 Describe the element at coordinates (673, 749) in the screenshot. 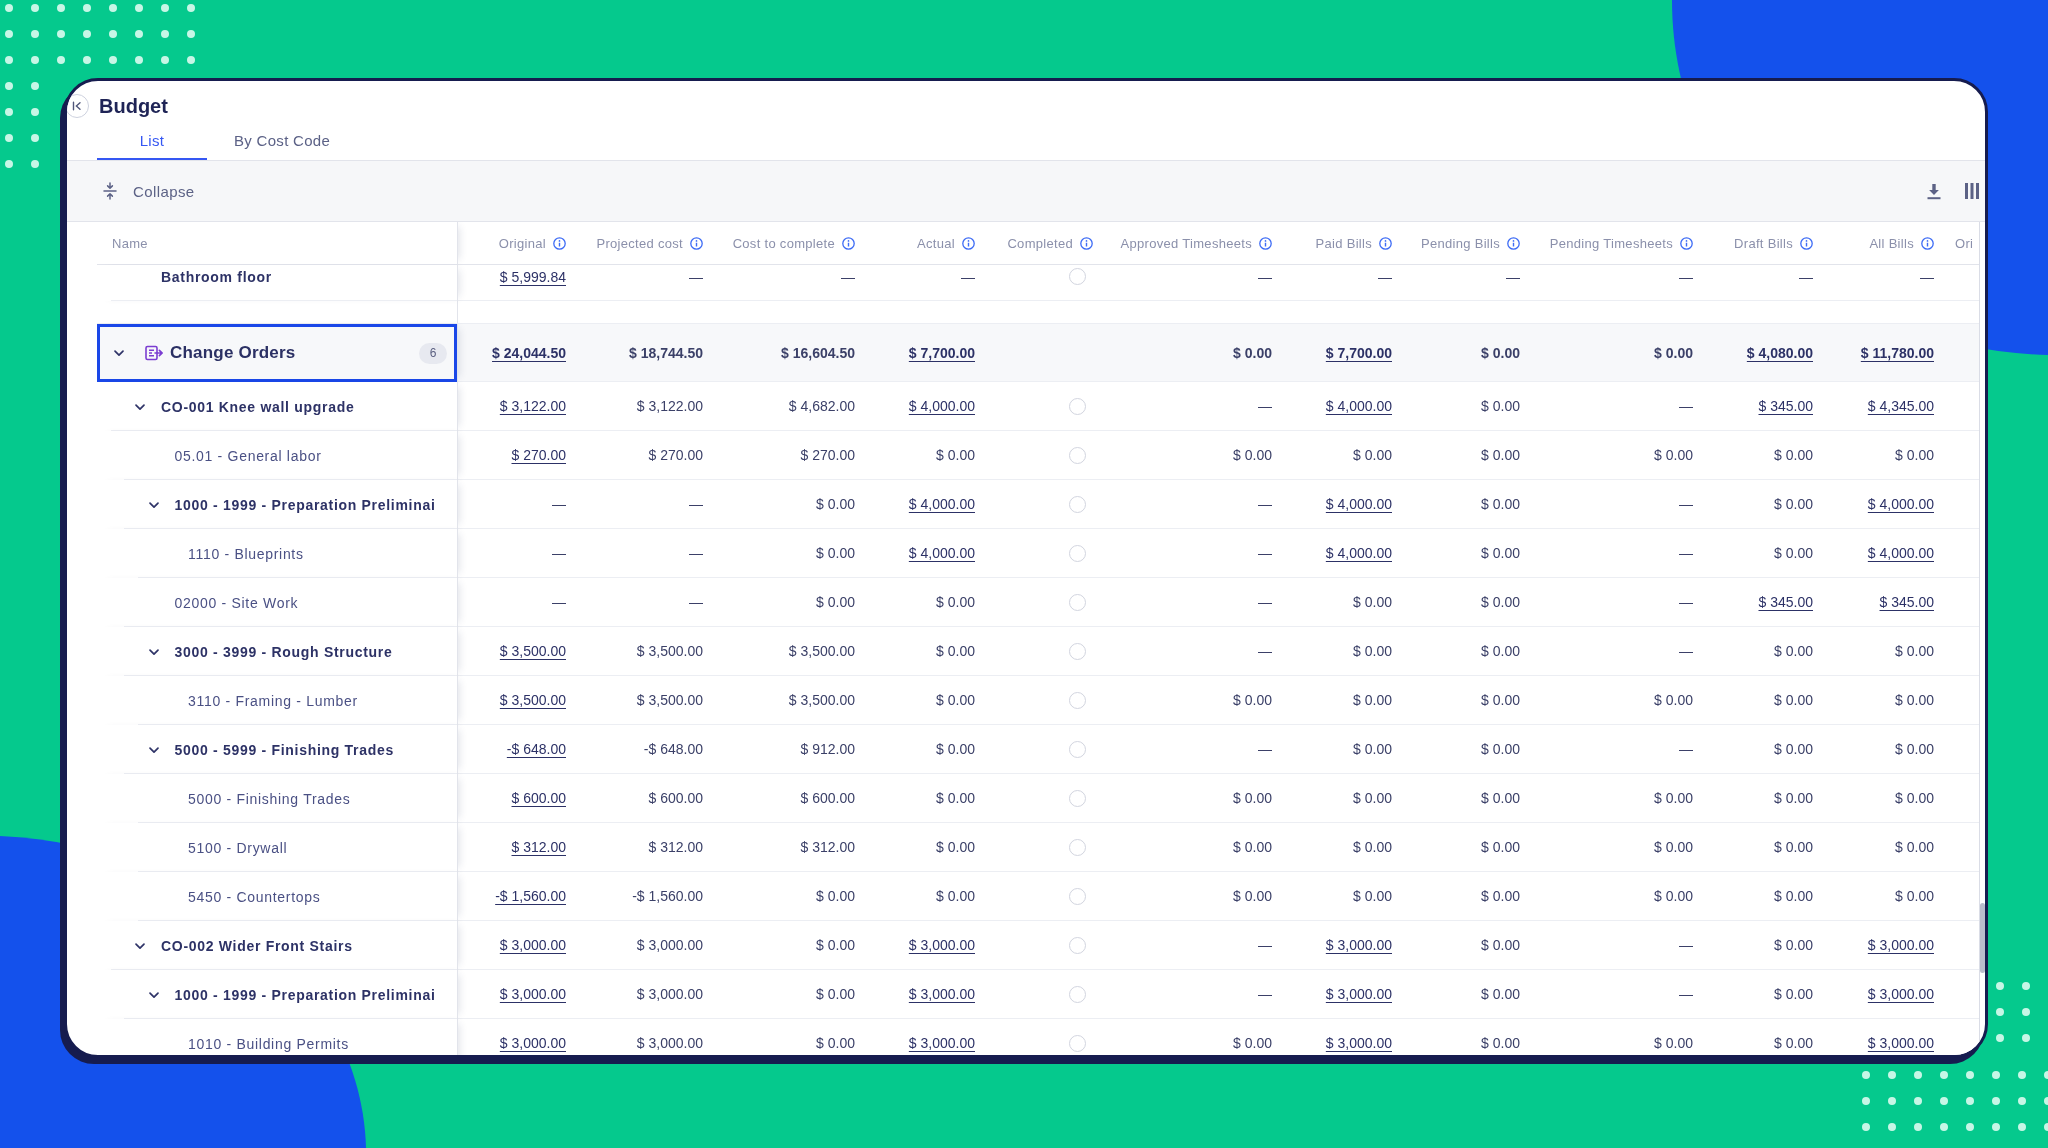

I see `cell-value: -$ 648.00` at that location.